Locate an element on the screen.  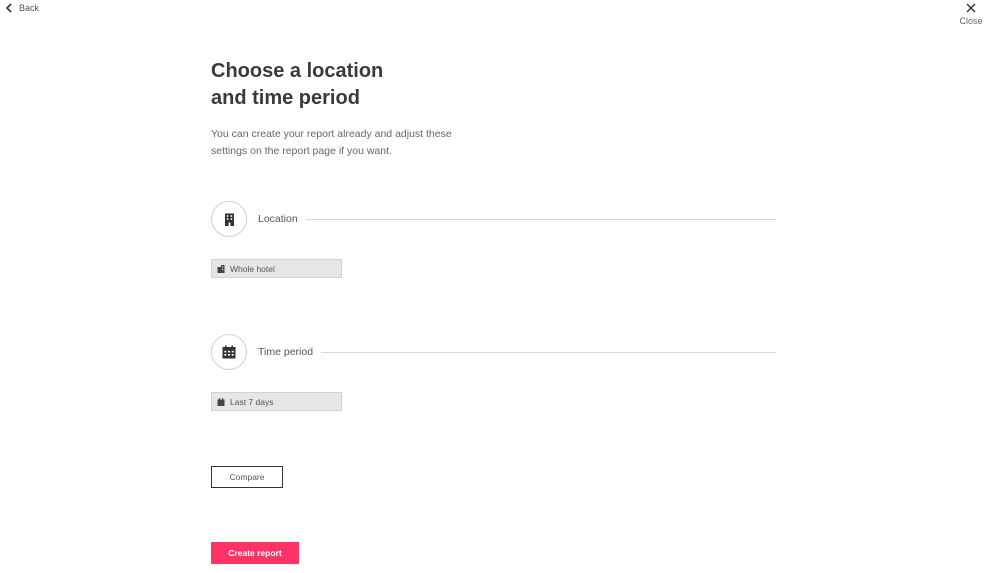
location-divider is located at coordinates (540, 219).